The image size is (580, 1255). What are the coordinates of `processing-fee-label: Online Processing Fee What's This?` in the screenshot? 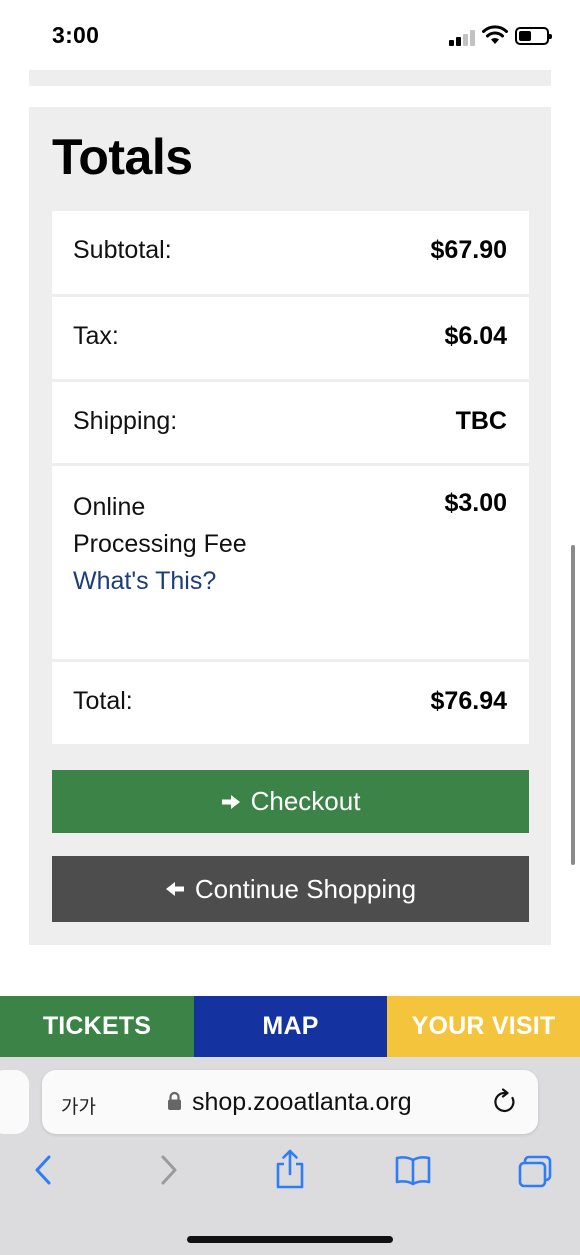 It's located at (173, 544).